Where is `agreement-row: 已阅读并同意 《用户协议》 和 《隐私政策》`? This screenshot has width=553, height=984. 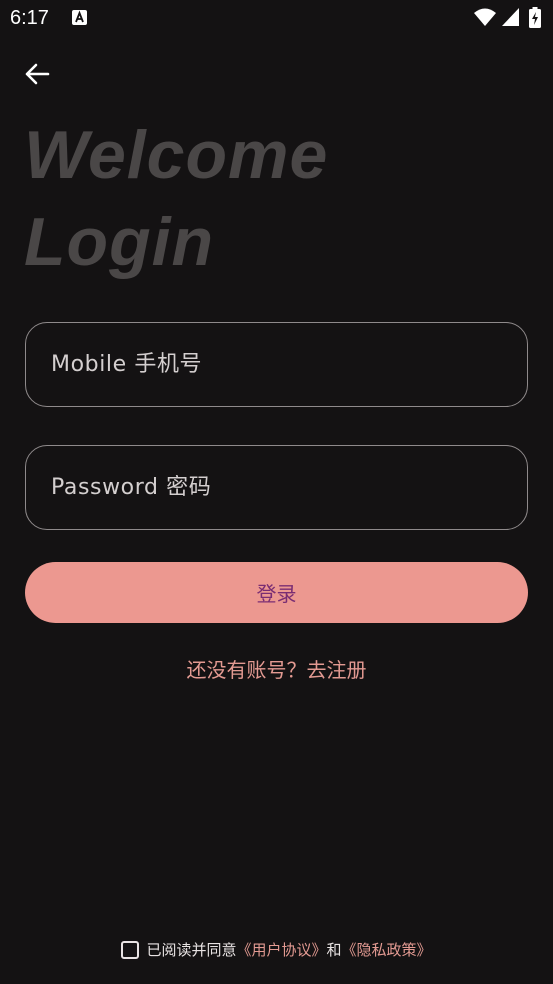 agreement-row: 已阅读并同意 《用户协议》 和 《隐私政策》 is located at coordinates (276, 949).